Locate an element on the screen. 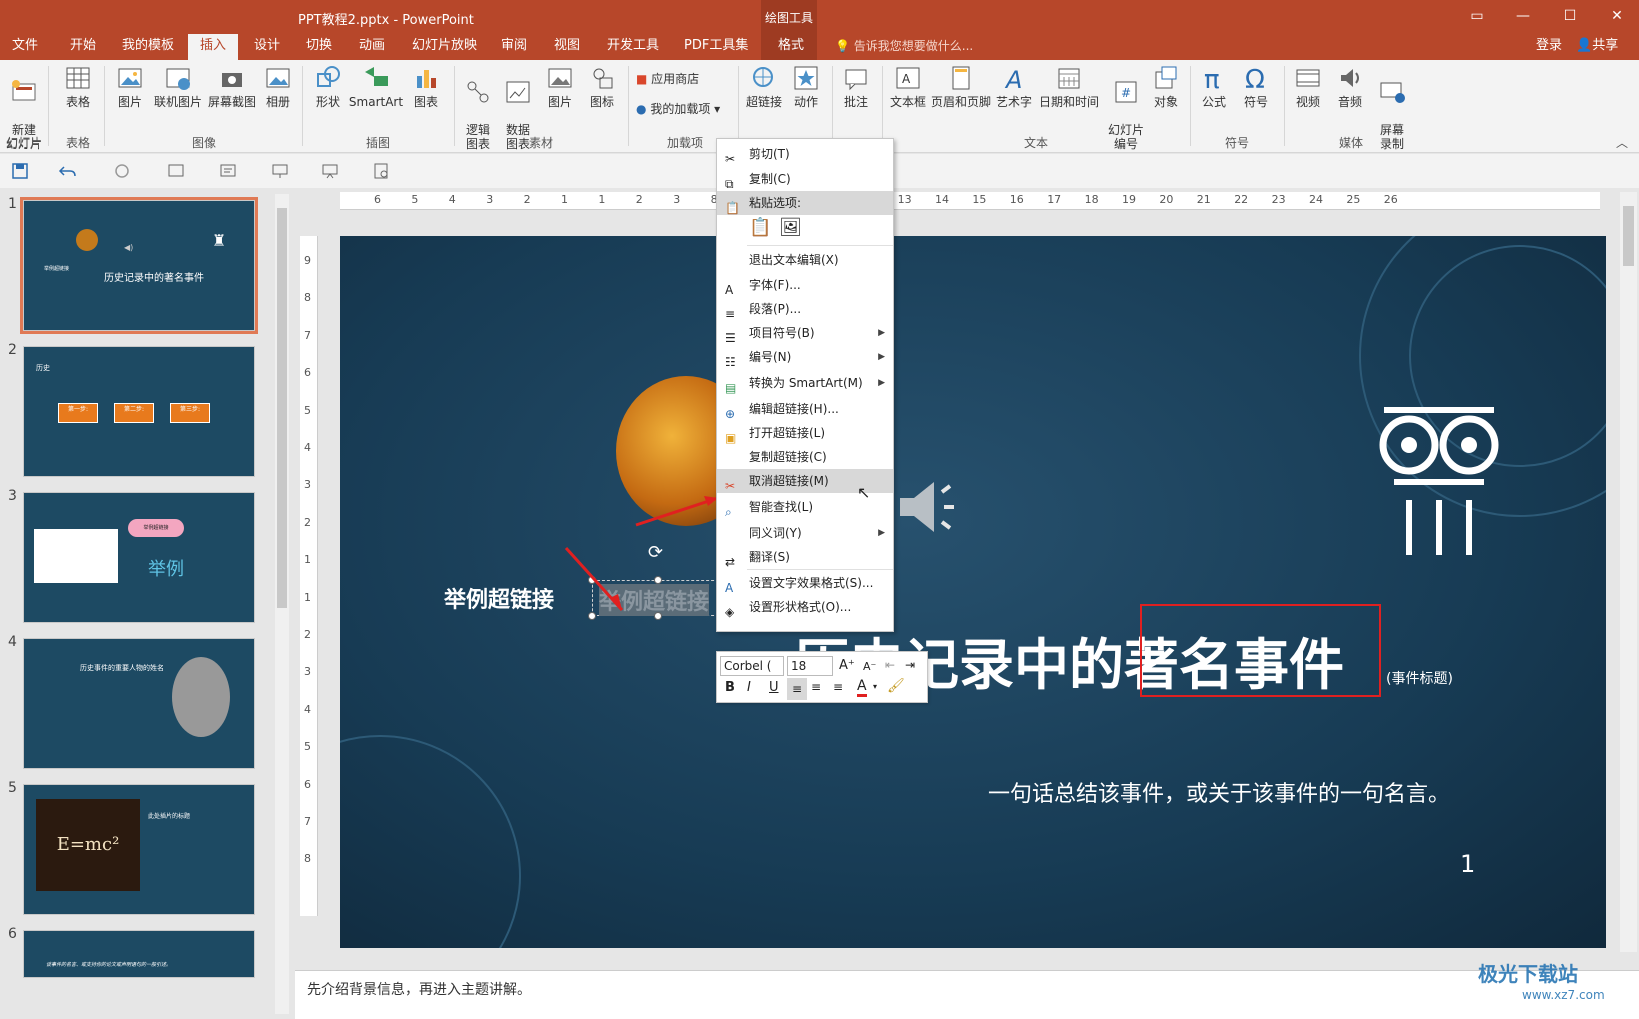  slide-thumbnail-4: 历史事件的重要人物的姓名 is located at coordinates (139, 703).